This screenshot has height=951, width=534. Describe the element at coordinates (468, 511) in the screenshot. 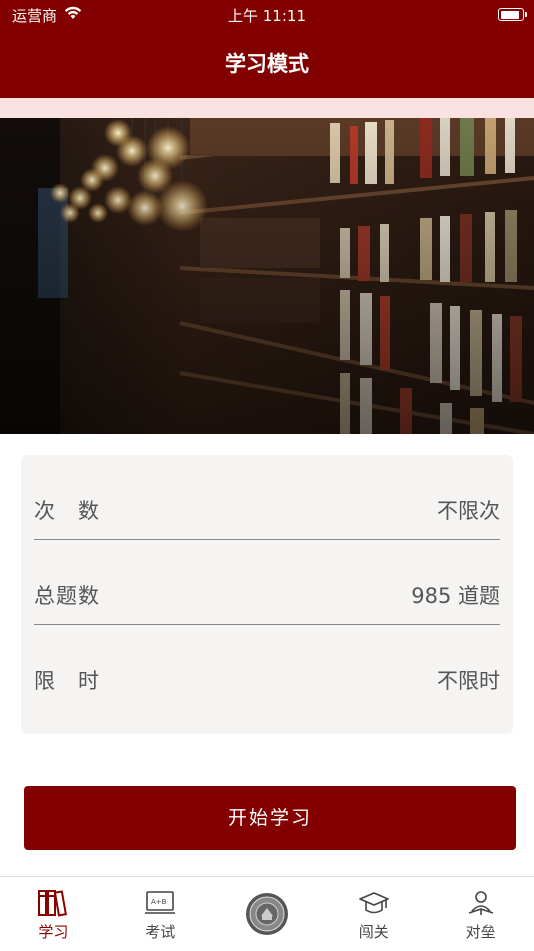

I see `info-row-value: 不限次` at that location.